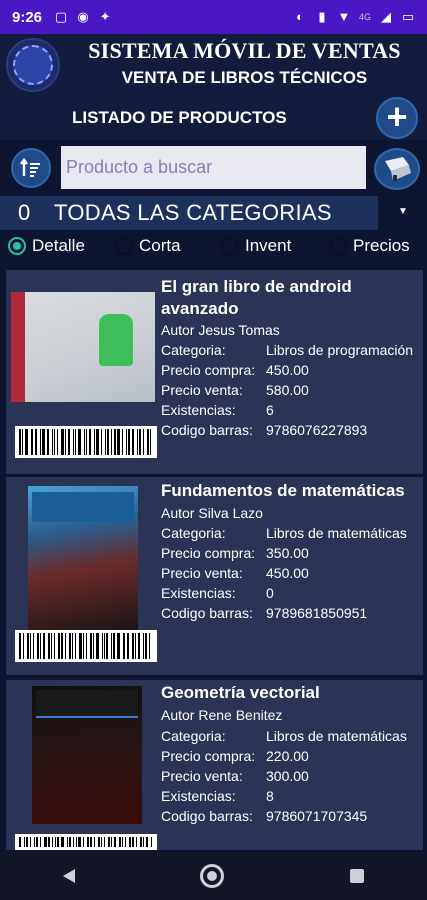 This screenshot has width=427, height=900. What do you see at coordinates (179, 117) in the screenshot?
I see `list-title: LISTADO DE PRODUCTOS` at bounding box center [179, 117].